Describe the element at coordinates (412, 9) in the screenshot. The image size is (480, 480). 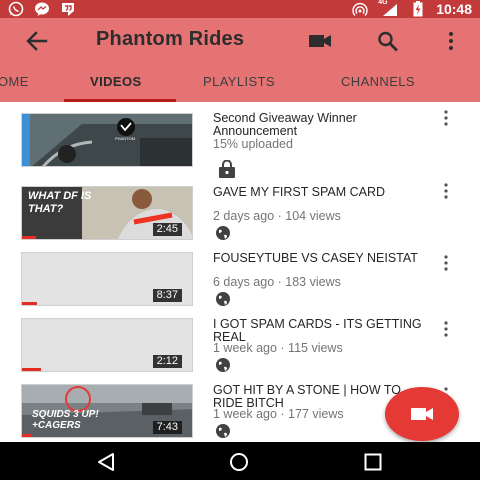
I see `system-icons: 4G 10:48` at that location.